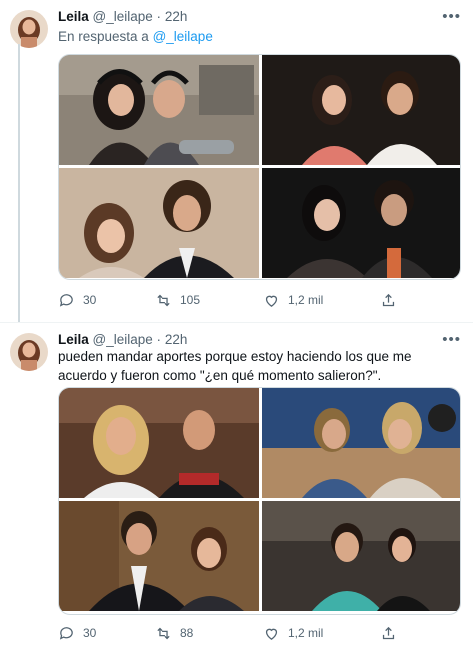 Image resolution: width=473 pixels, height=649 pixels. What do you see at coordinates (451, 17) in the screenshot?
I see `more-dots-icon: •••` at bounding box center [451, 17].